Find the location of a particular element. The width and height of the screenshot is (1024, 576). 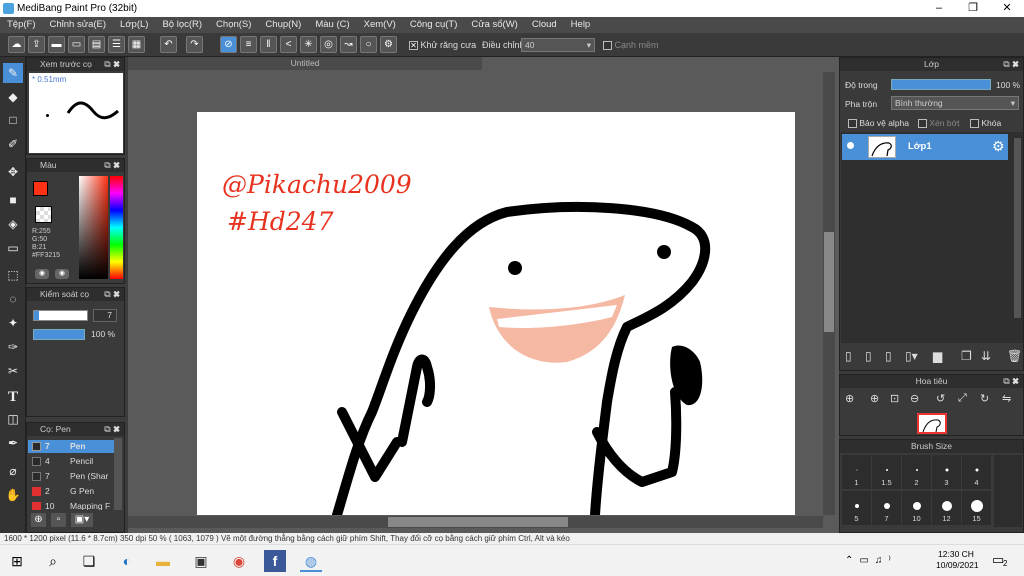

brush-item: 4 Pencil is located at coordinates (71, 461).